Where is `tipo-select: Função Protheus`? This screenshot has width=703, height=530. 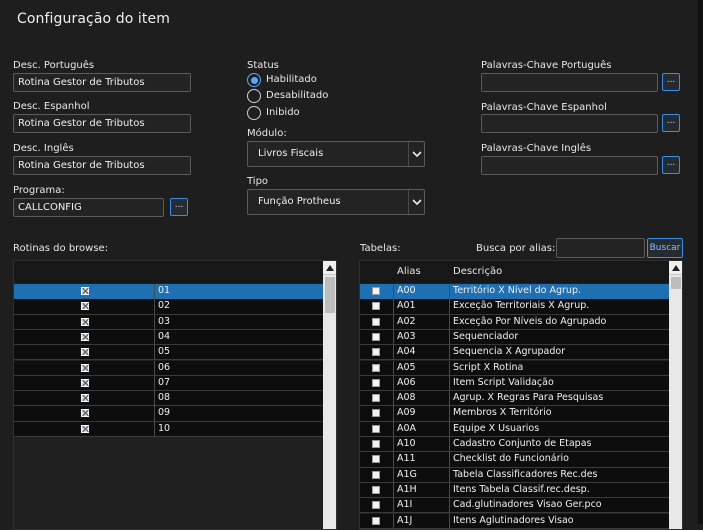 tipo-select: Função Protheus is located at coordinates (336, 202).